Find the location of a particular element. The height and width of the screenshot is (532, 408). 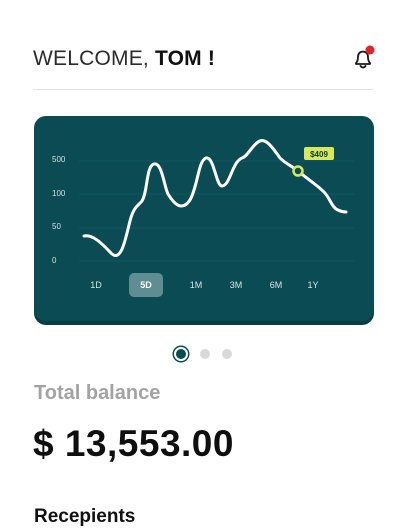

y-tick-label: 50 is located at coordinates (56, 226).